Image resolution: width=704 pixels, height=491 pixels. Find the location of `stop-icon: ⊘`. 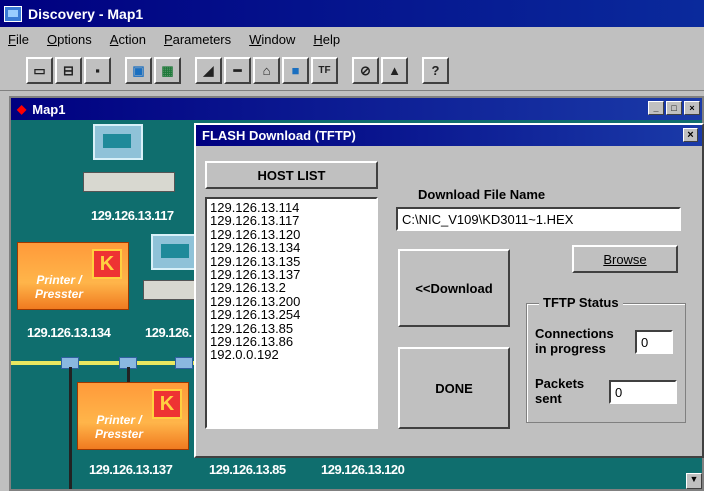

stop-icon: ⊘ is located at coordinates (365, 70).